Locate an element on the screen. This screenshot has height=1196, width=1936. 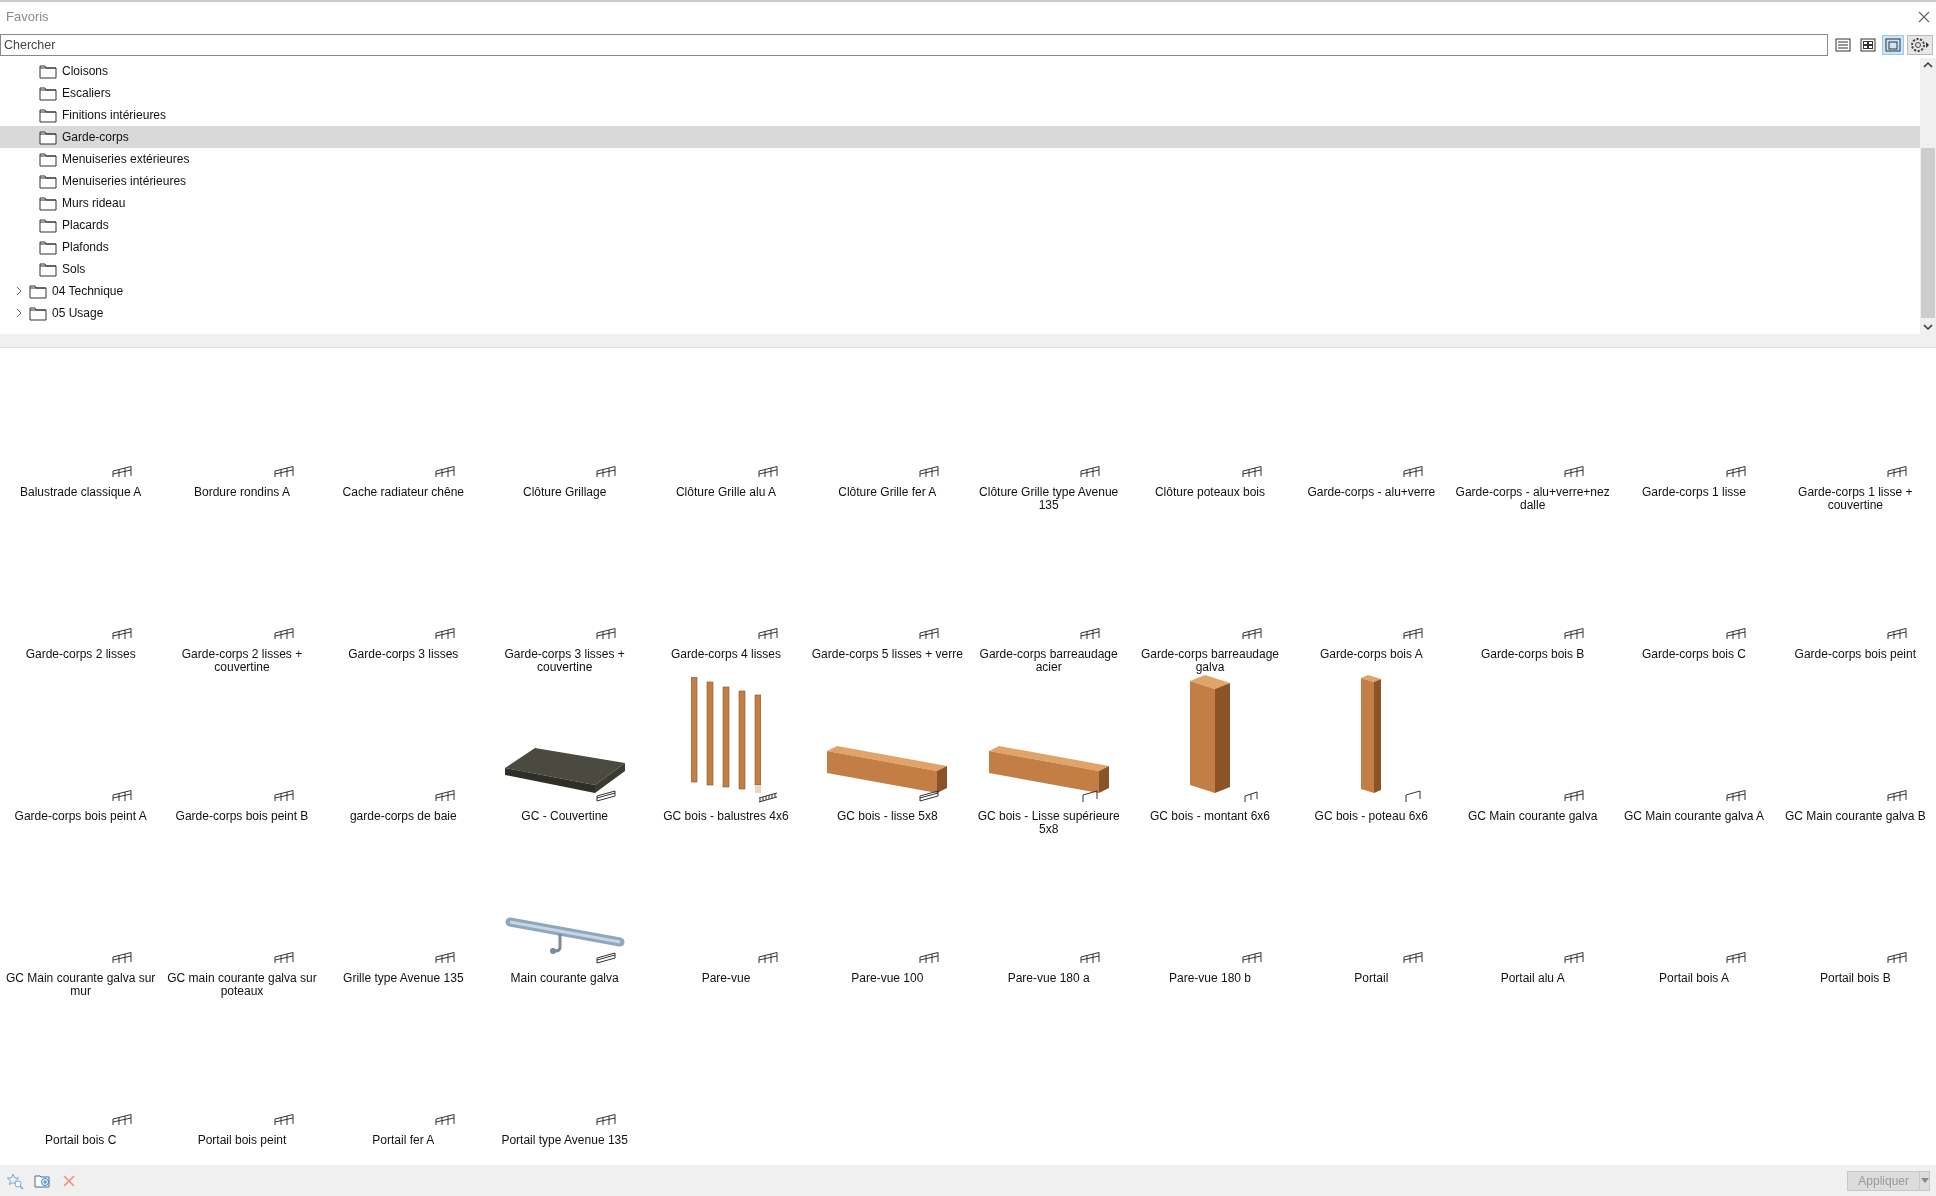
item-label: Grille type Avenue 135 is located at coordinates (403, 978).